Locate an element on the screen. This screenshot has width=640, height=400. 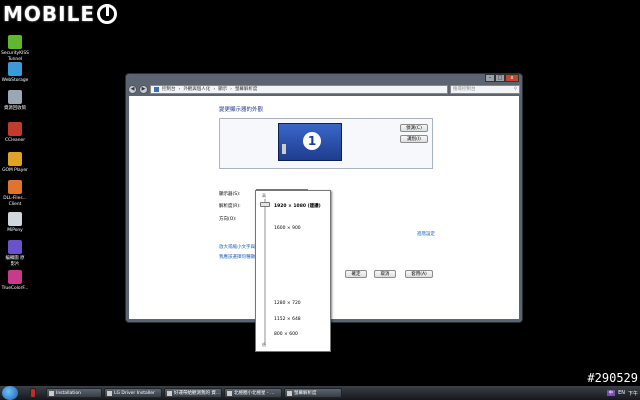
desktop-icon-label: CCleaner is located at coordinates (15, 140).